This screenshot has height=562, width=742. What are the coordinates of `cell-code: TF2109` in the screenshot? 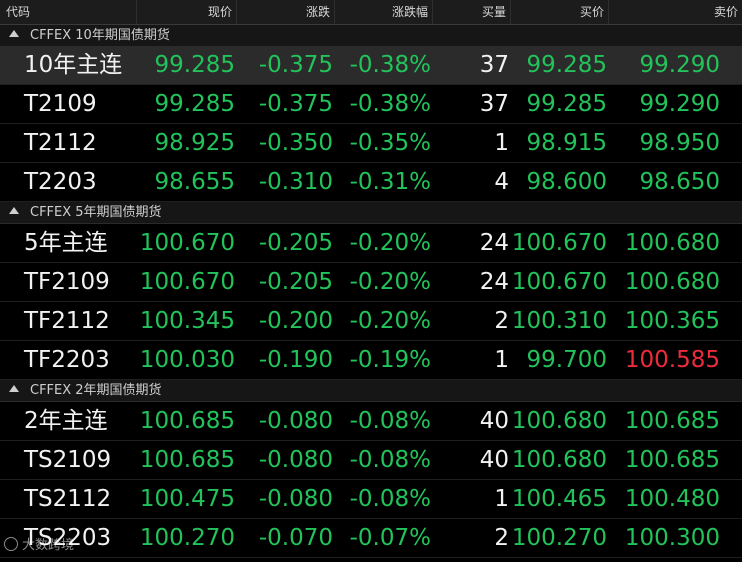 It's located at (67, 282).